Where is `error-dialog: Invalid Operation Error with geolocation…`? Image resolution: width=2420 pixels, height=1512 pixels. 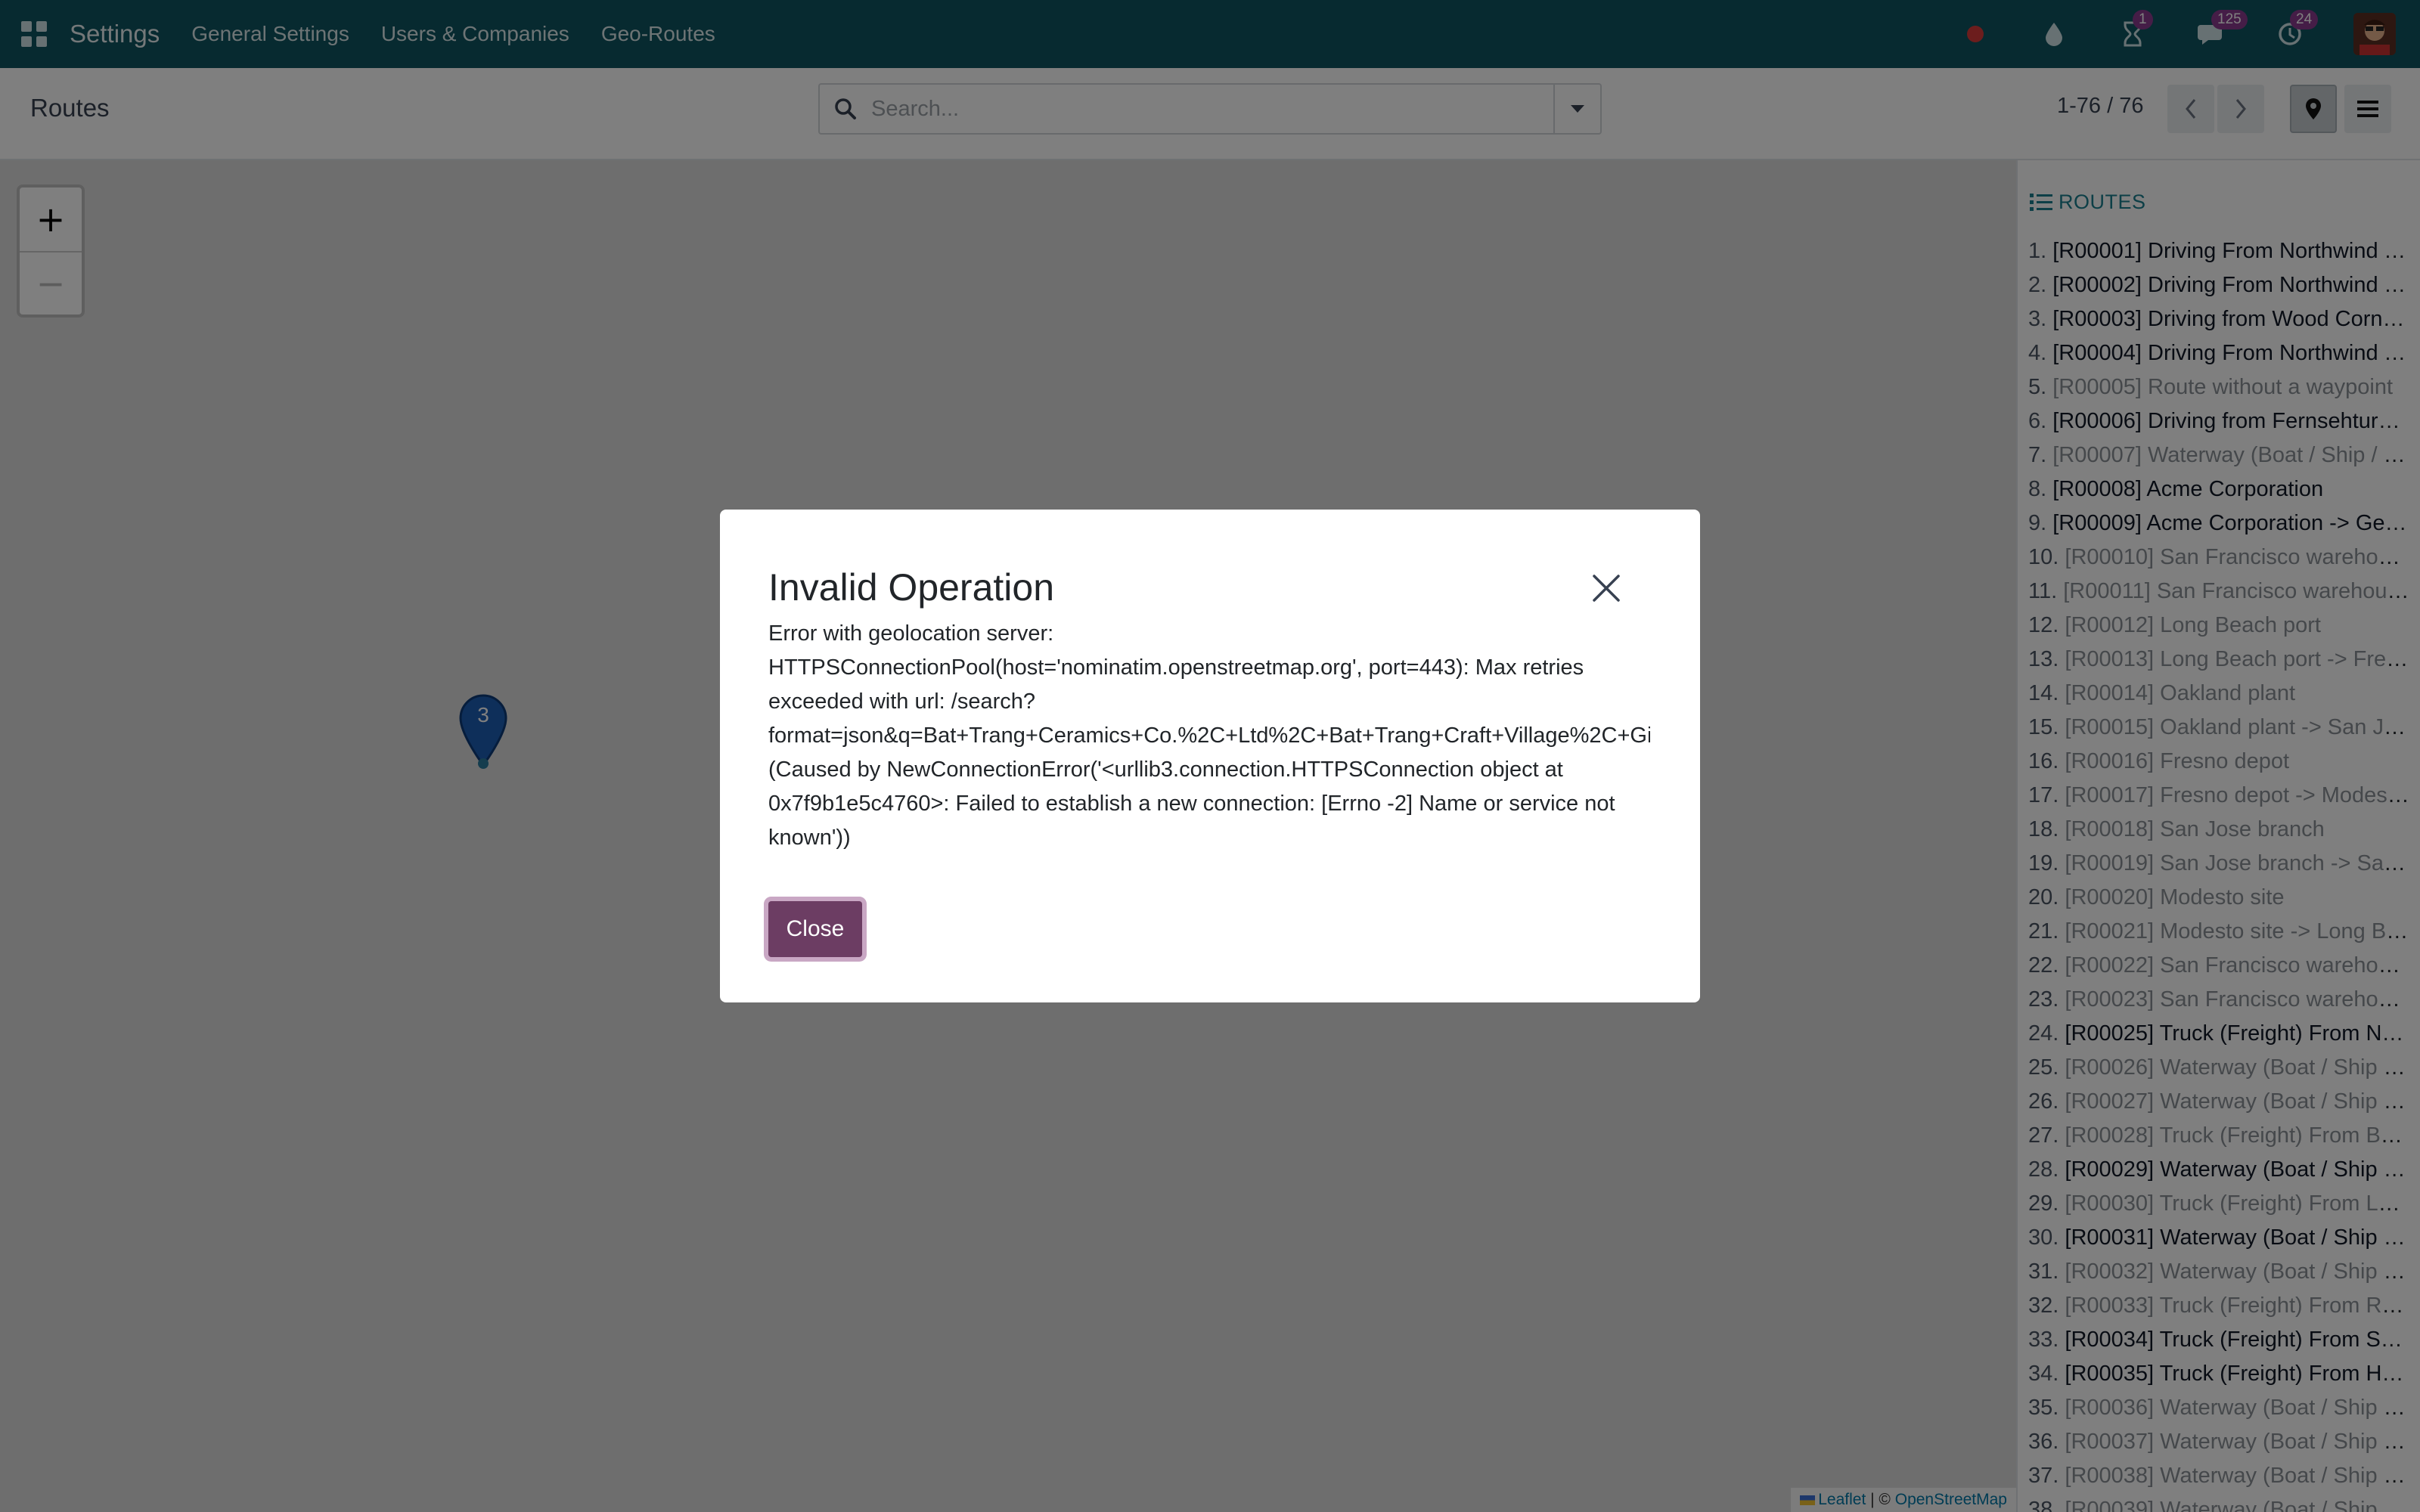 error-dialog: Invalid Operation Error with geolocation… is located at coordinates (1210, 756).